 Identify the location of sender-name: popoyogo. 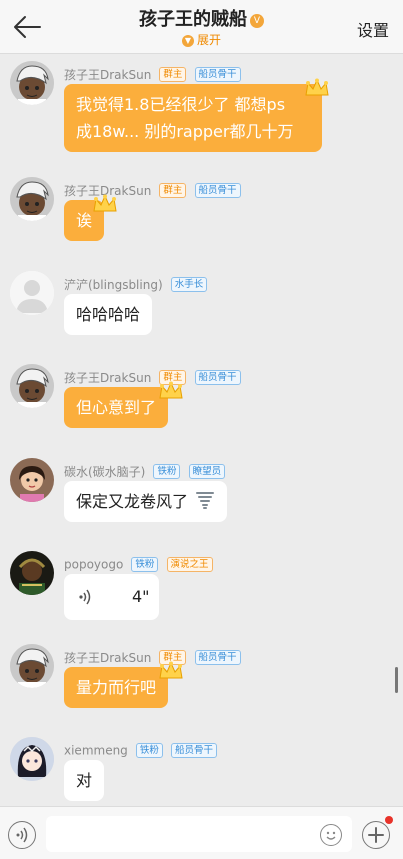
(93, 565).